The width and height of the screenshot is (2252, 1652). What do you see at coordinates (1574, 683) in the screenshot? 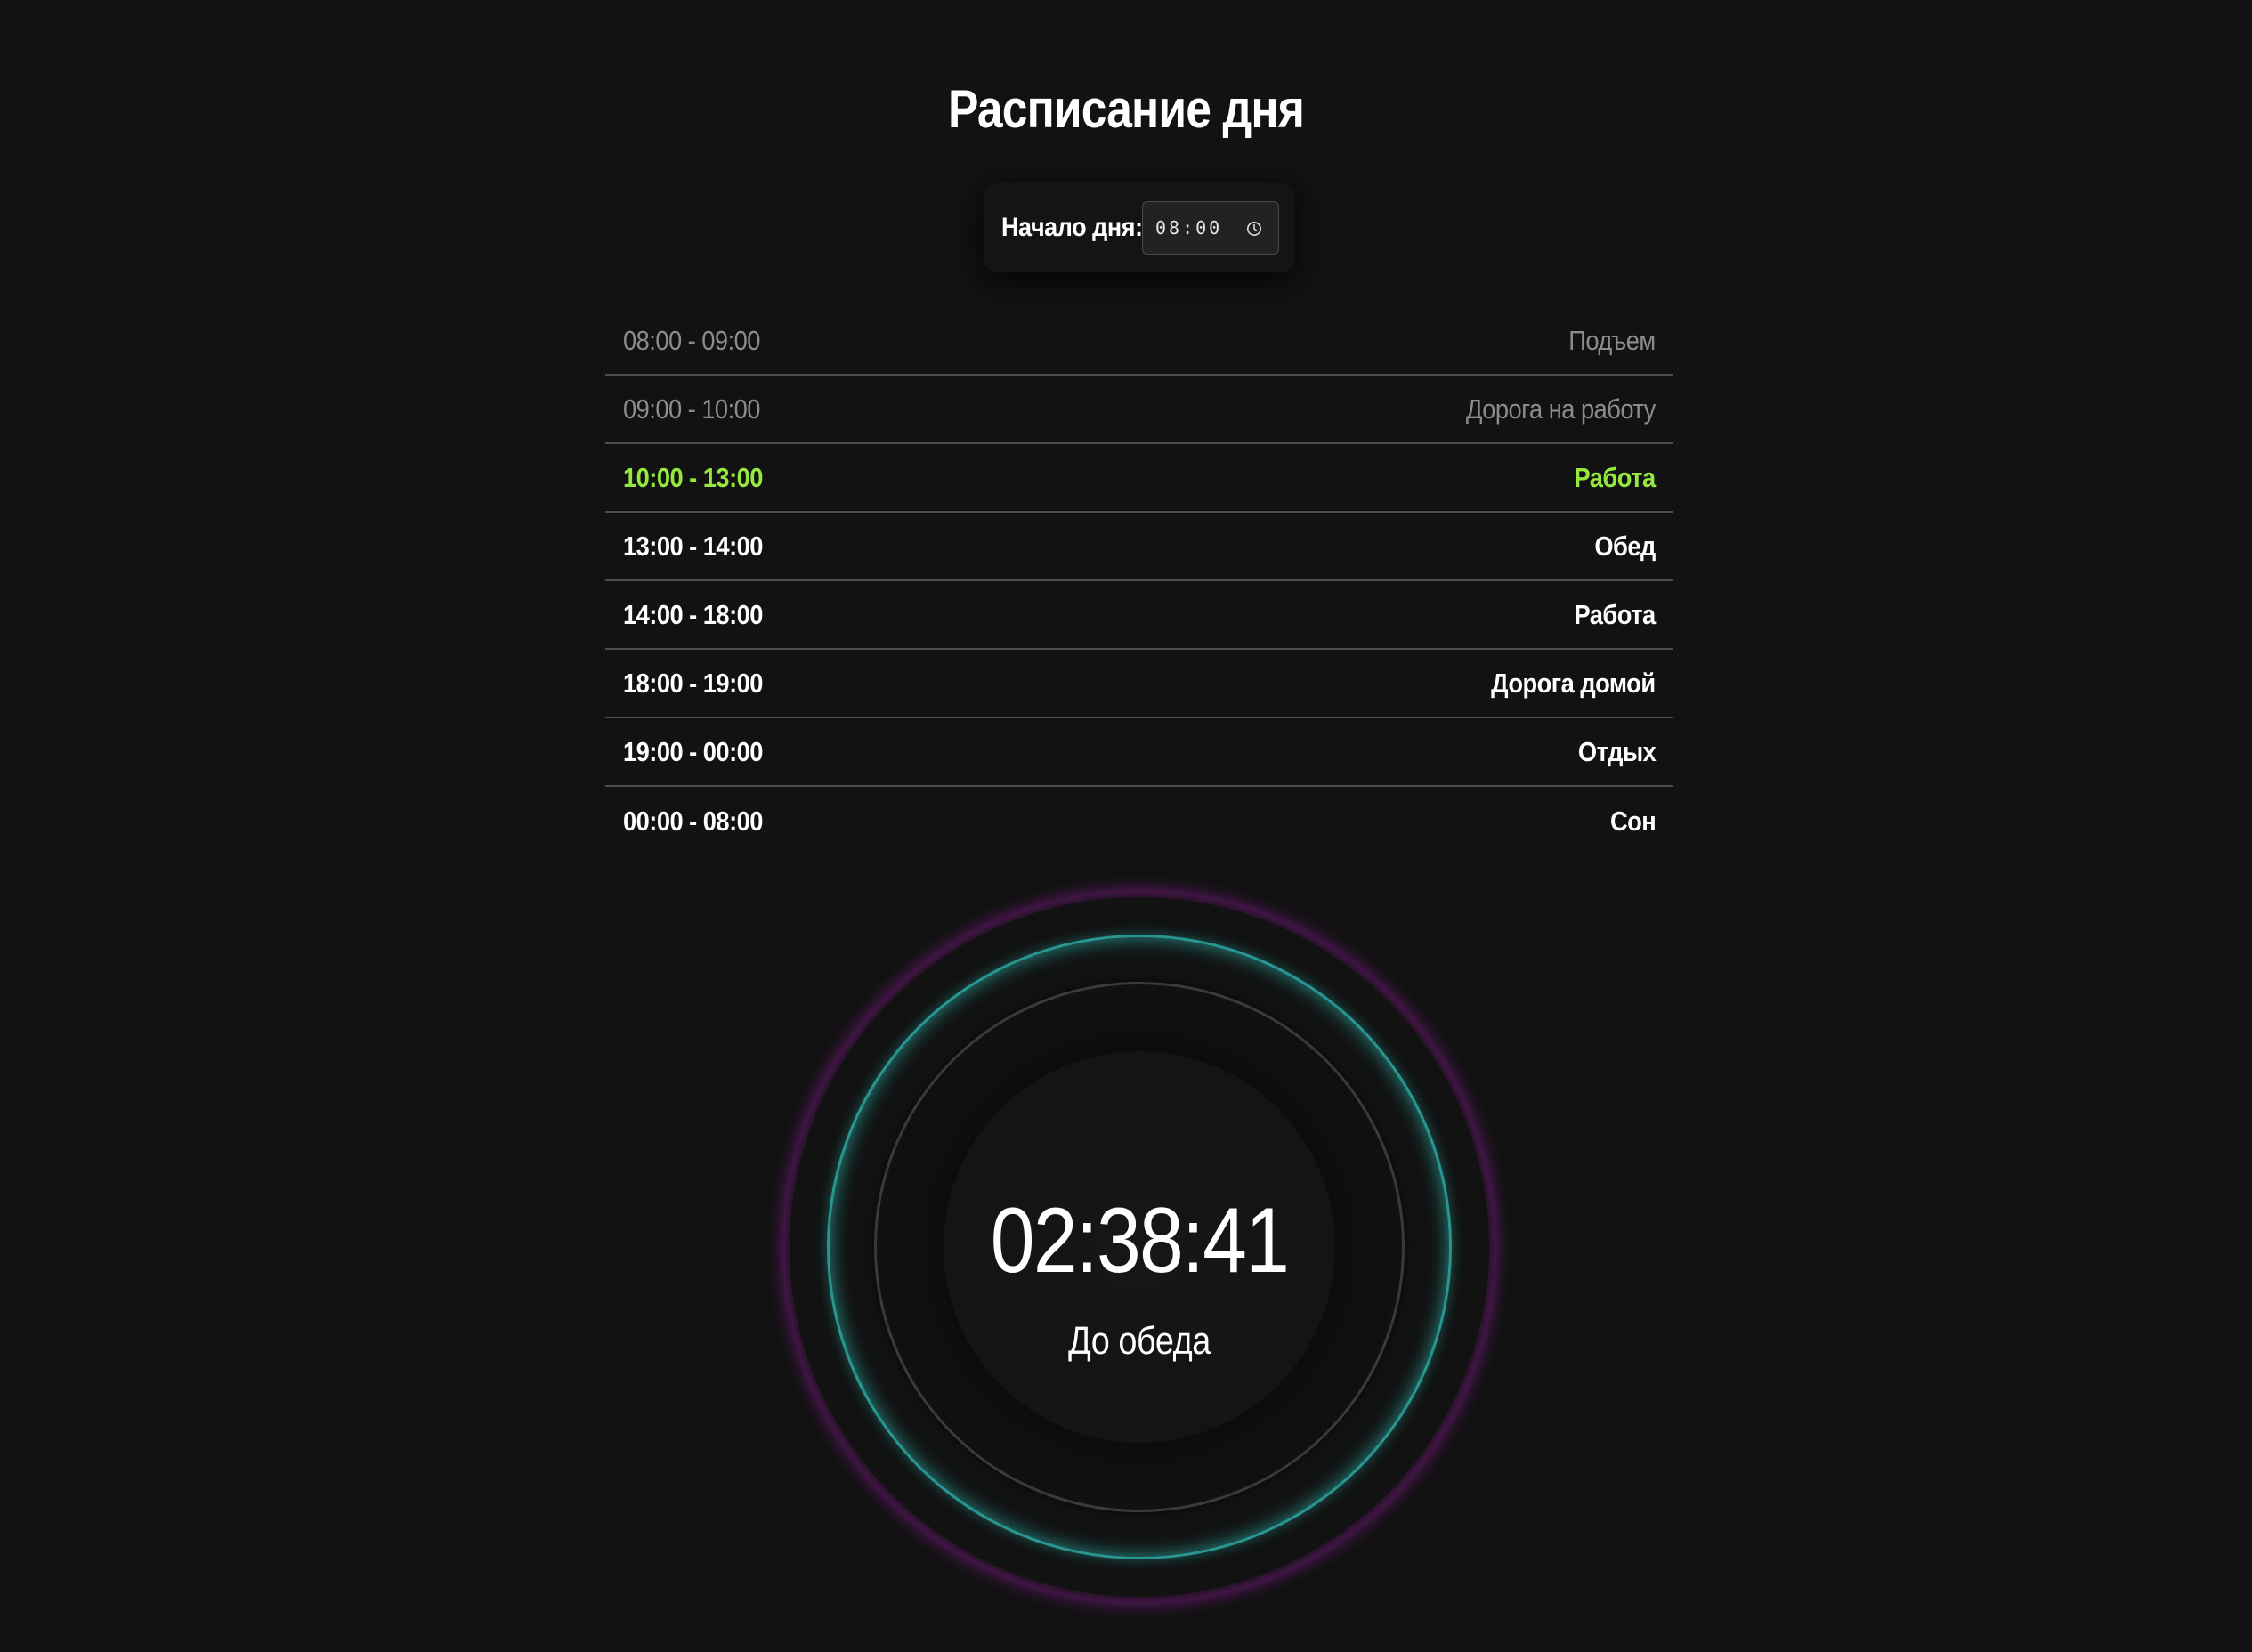
I see `schedule-activity: Дорога домой` at bounding box center [1574, 683].